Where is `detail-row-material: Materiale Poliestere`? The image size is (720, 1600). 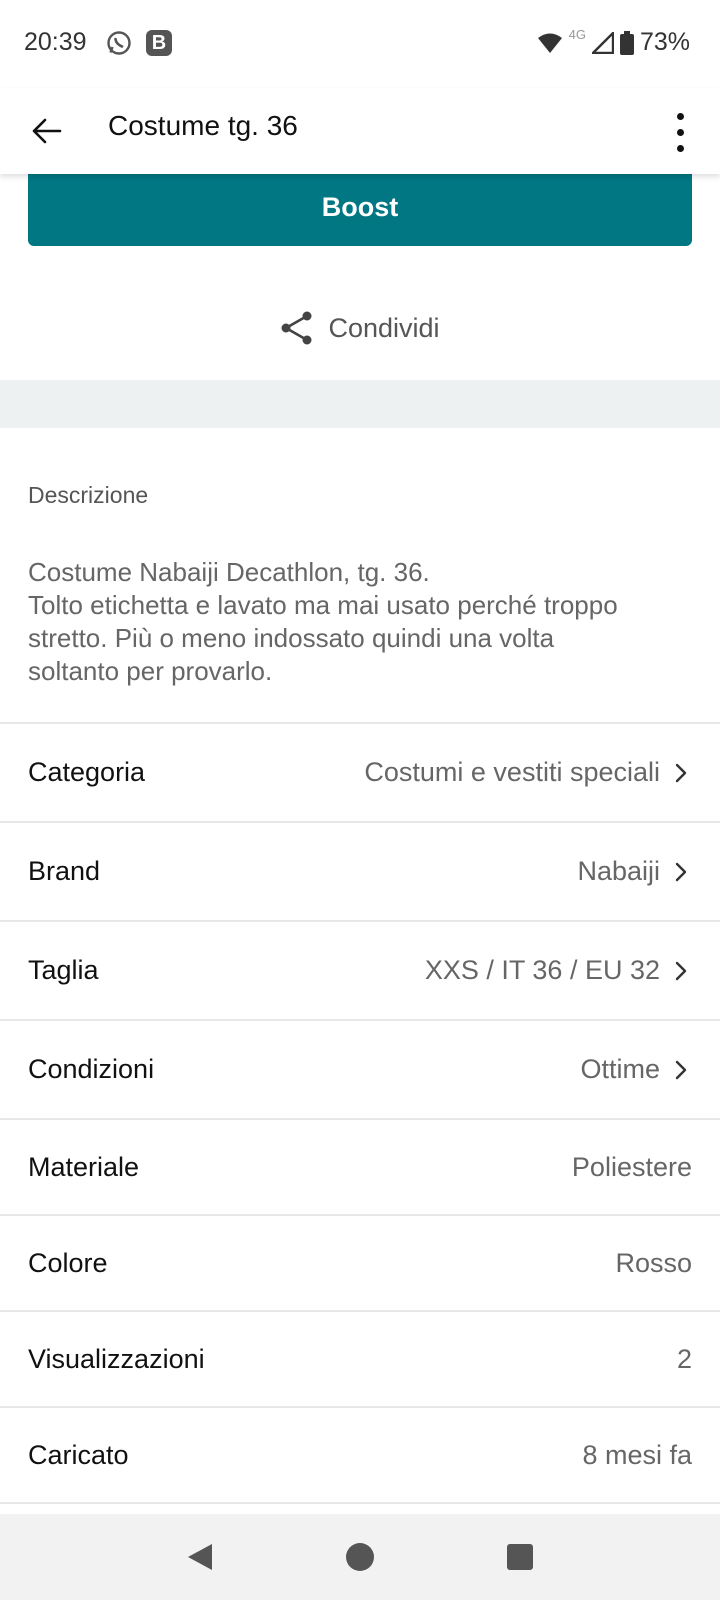
detail-row-material: Materiale Poliestere is located at coordinates (360, 1166).